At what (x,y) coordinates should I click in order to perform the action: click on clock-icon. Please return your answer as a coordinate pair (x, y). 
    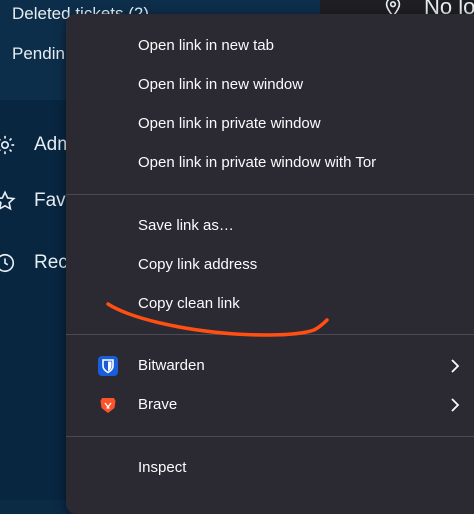
    Looking at the image, I should click on (7, 263).